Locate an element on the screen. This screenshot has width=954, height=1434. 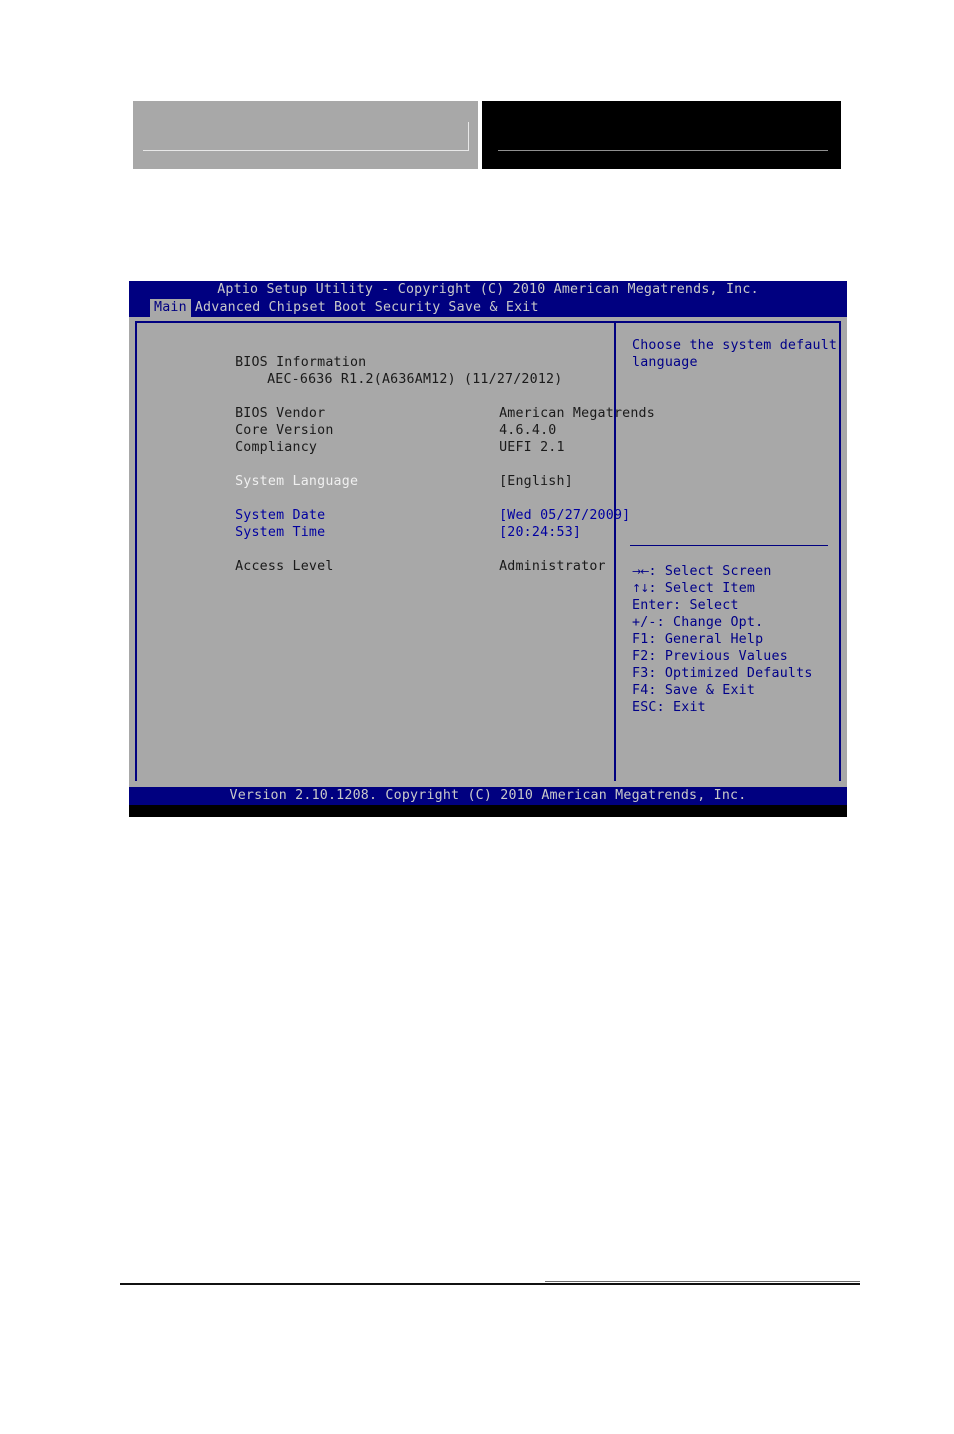
system-language-row: System Language [English] is located at coordinates (383, 472).